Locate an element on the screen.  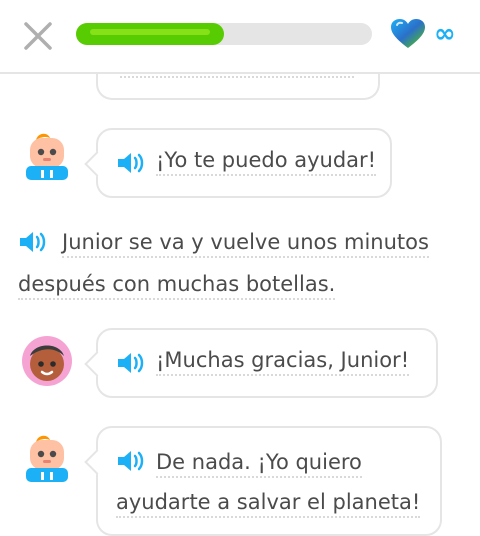
dialogue-text: ¡Yo te puedo ayudar! is located at coordinates (266, 161).